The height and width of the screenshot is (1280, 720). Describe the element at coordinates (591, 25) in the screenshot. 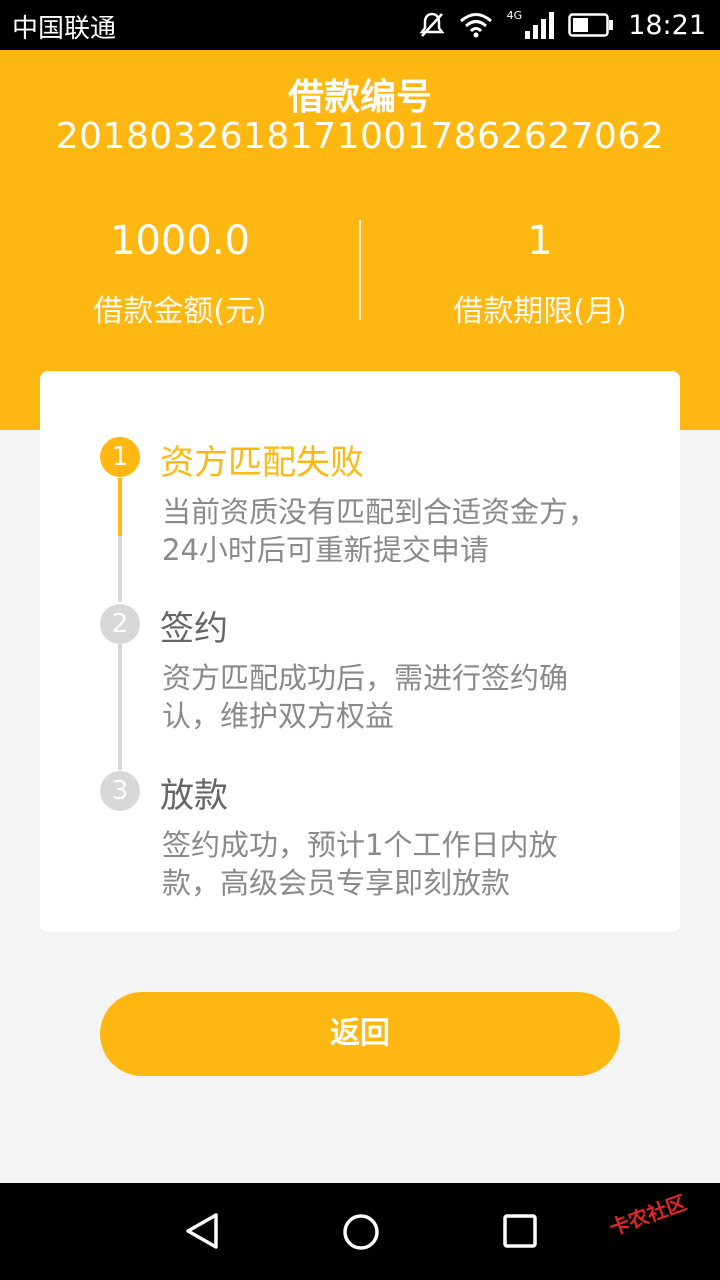

I see `battery-icon` at that location.